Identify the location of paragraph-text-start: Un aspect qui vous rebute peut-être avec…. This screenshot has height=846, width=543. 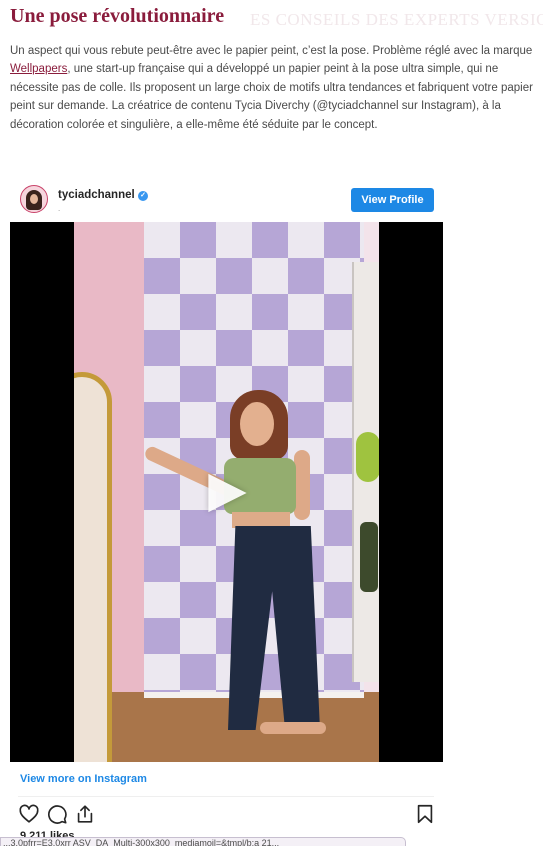
(271, 51).